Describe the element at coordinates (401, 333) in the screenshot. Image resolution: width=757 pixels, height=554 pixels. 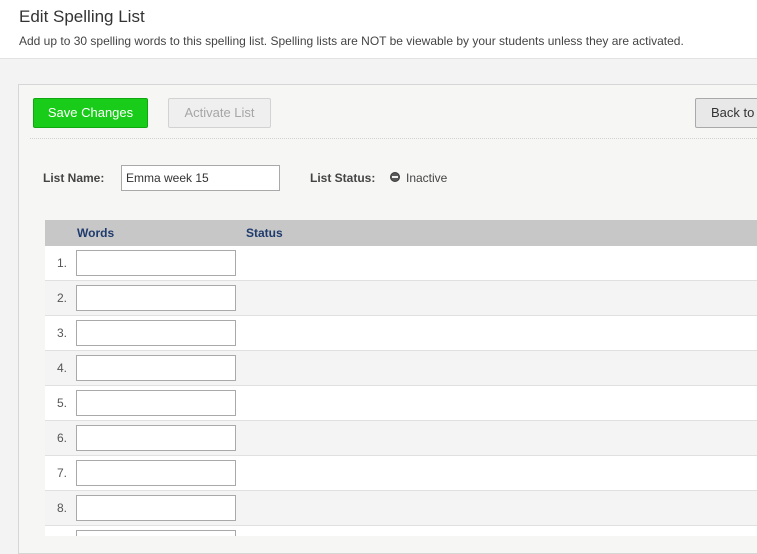
I see `table-row: 3.` at that location.